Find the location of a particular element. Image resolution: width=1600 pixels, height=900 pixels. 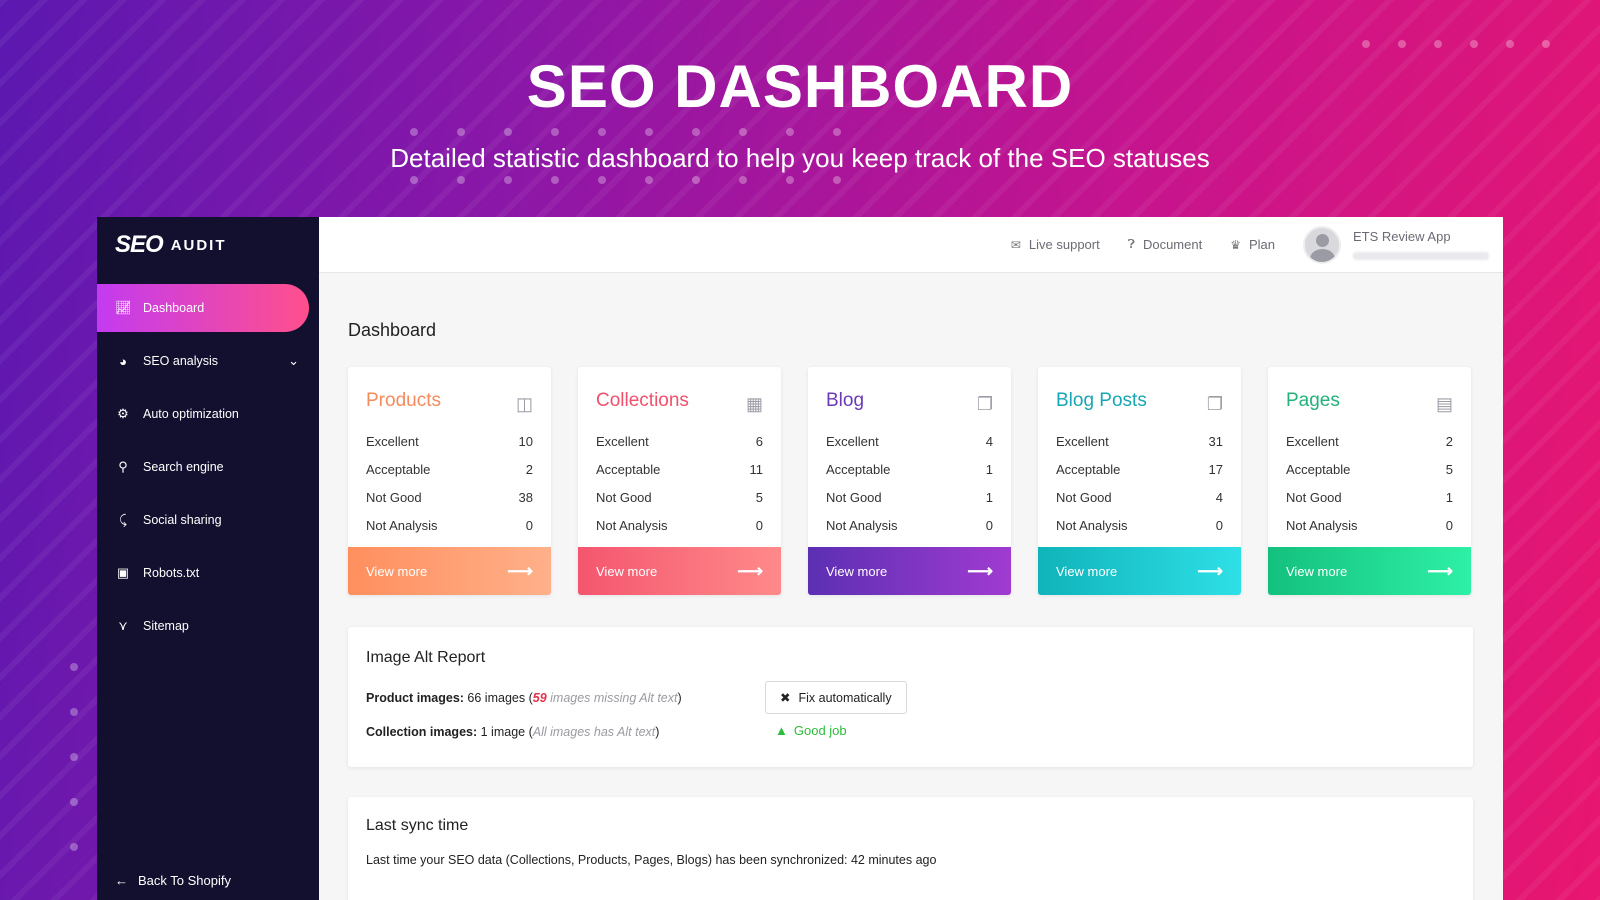

sidebar-item-sitemap: ⋎ Sitemap is located at coordinates (208, 626).